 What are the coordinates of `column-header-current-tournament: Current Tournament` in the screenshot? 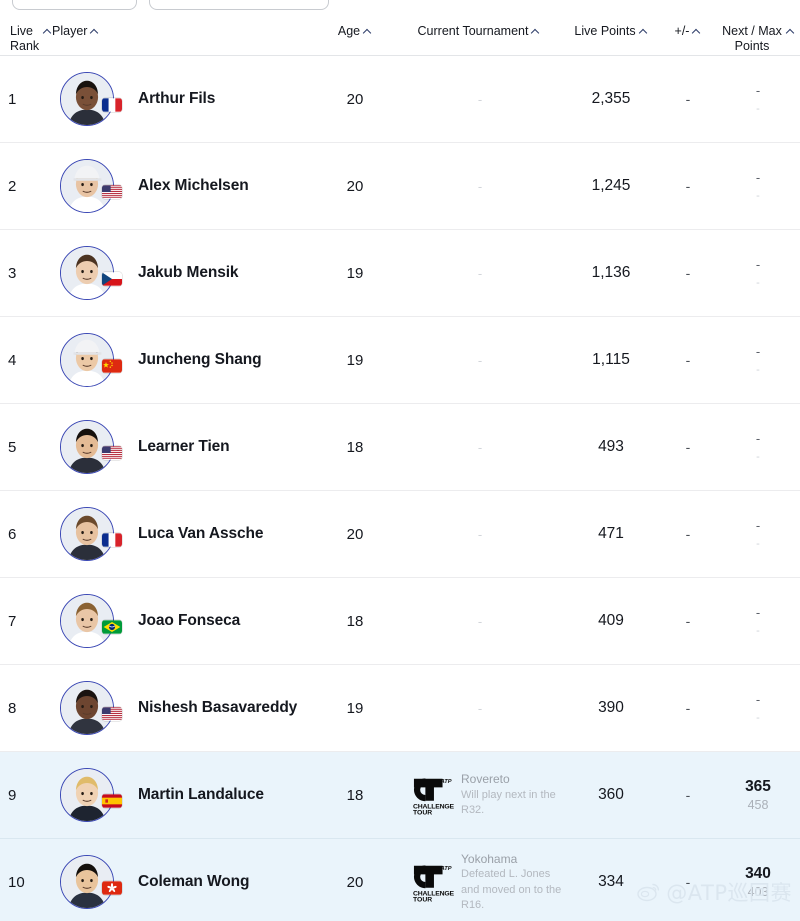 It's located at (479, 31).